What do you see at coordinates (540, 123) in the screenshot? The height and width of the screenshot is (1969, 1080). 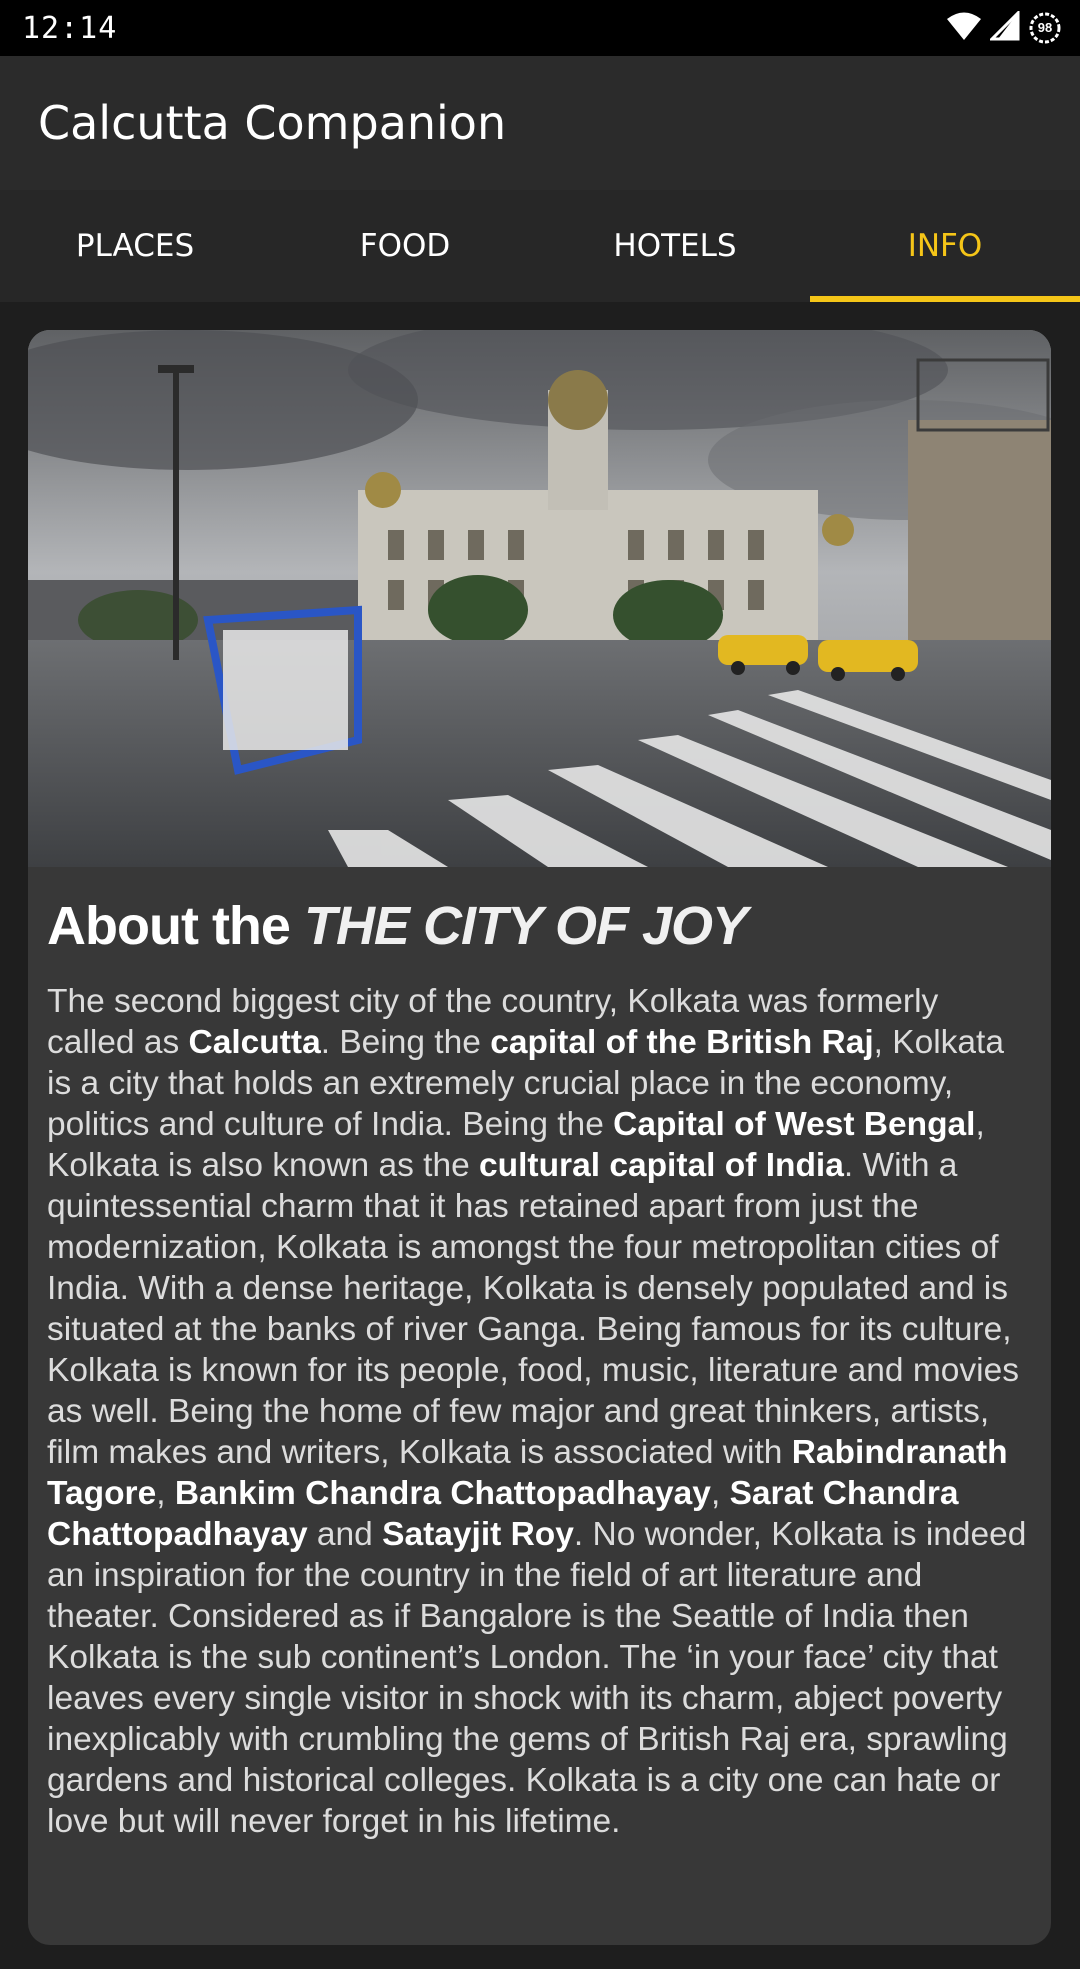 I see `app-bar: Calcutta Companion` at bounding box center [540, 123].